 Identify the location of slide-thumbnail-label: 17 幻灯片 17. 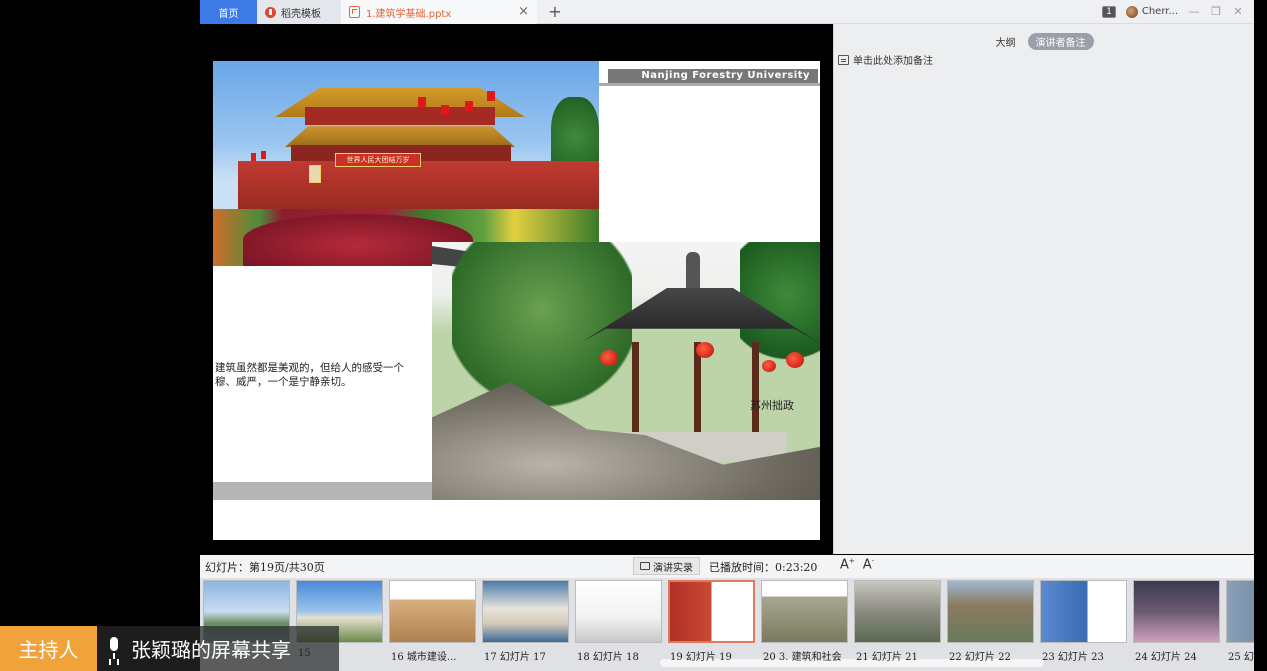
(515, 657).